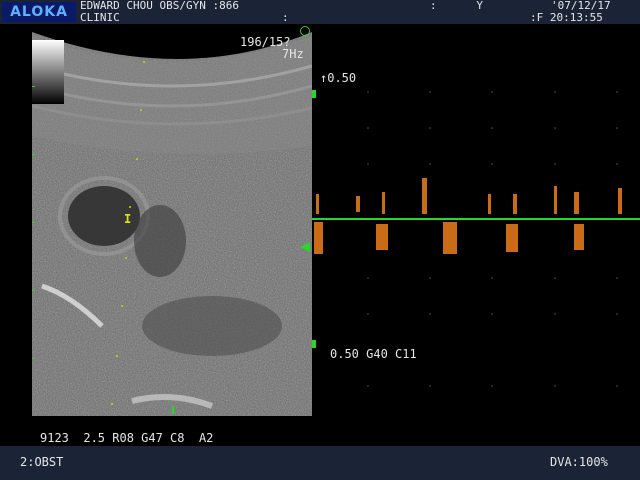 Image resolution: width=640 pixels, height=480 pixels. Describe the element at coordinates (127, 438) in the screenshot. I see `b-mode-parameters: 9123 2.5 R08 G47 C8 A2` at that location.